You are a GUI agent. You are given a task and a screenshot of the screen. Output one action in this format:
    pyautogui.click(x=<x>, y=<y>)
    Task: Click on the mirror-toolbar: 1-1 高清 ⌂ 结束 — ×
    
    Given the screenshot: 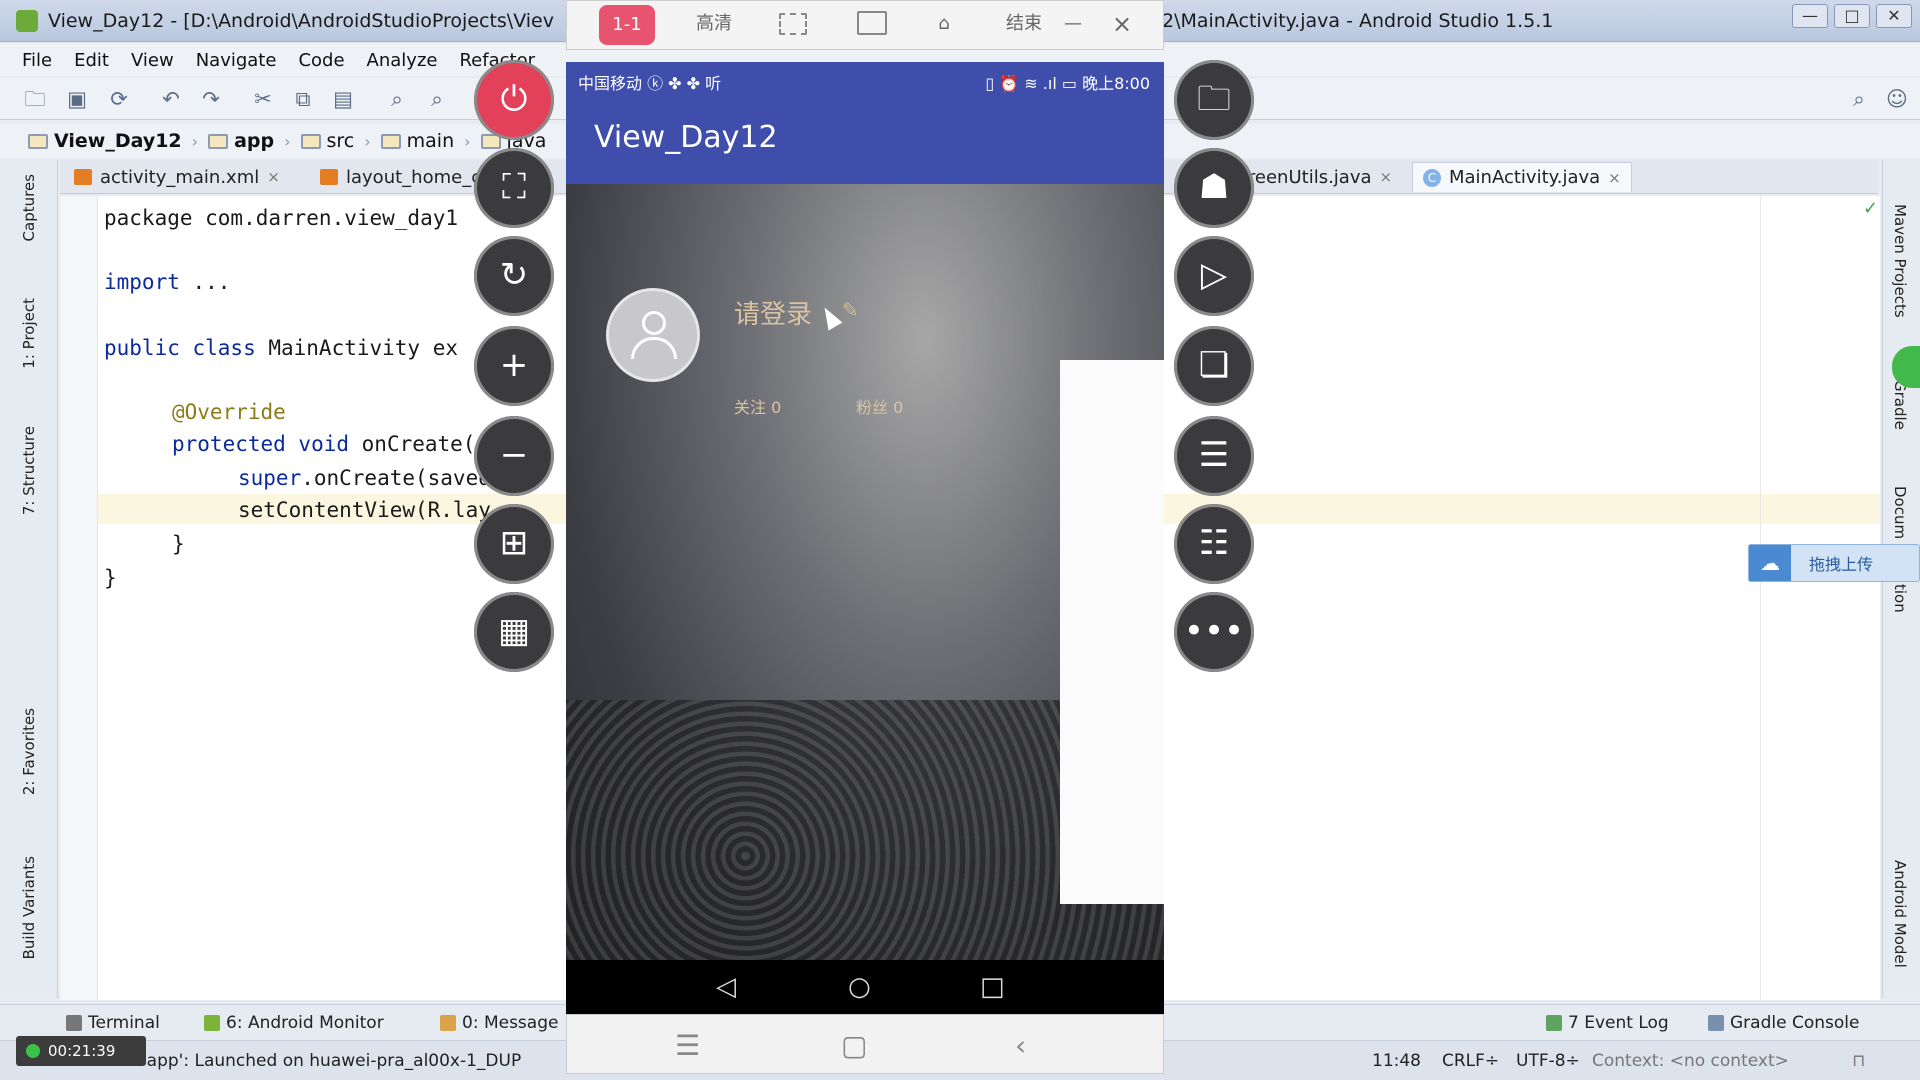 What is the action you would take?
    pyautogui.click(x=865, y=25)
    